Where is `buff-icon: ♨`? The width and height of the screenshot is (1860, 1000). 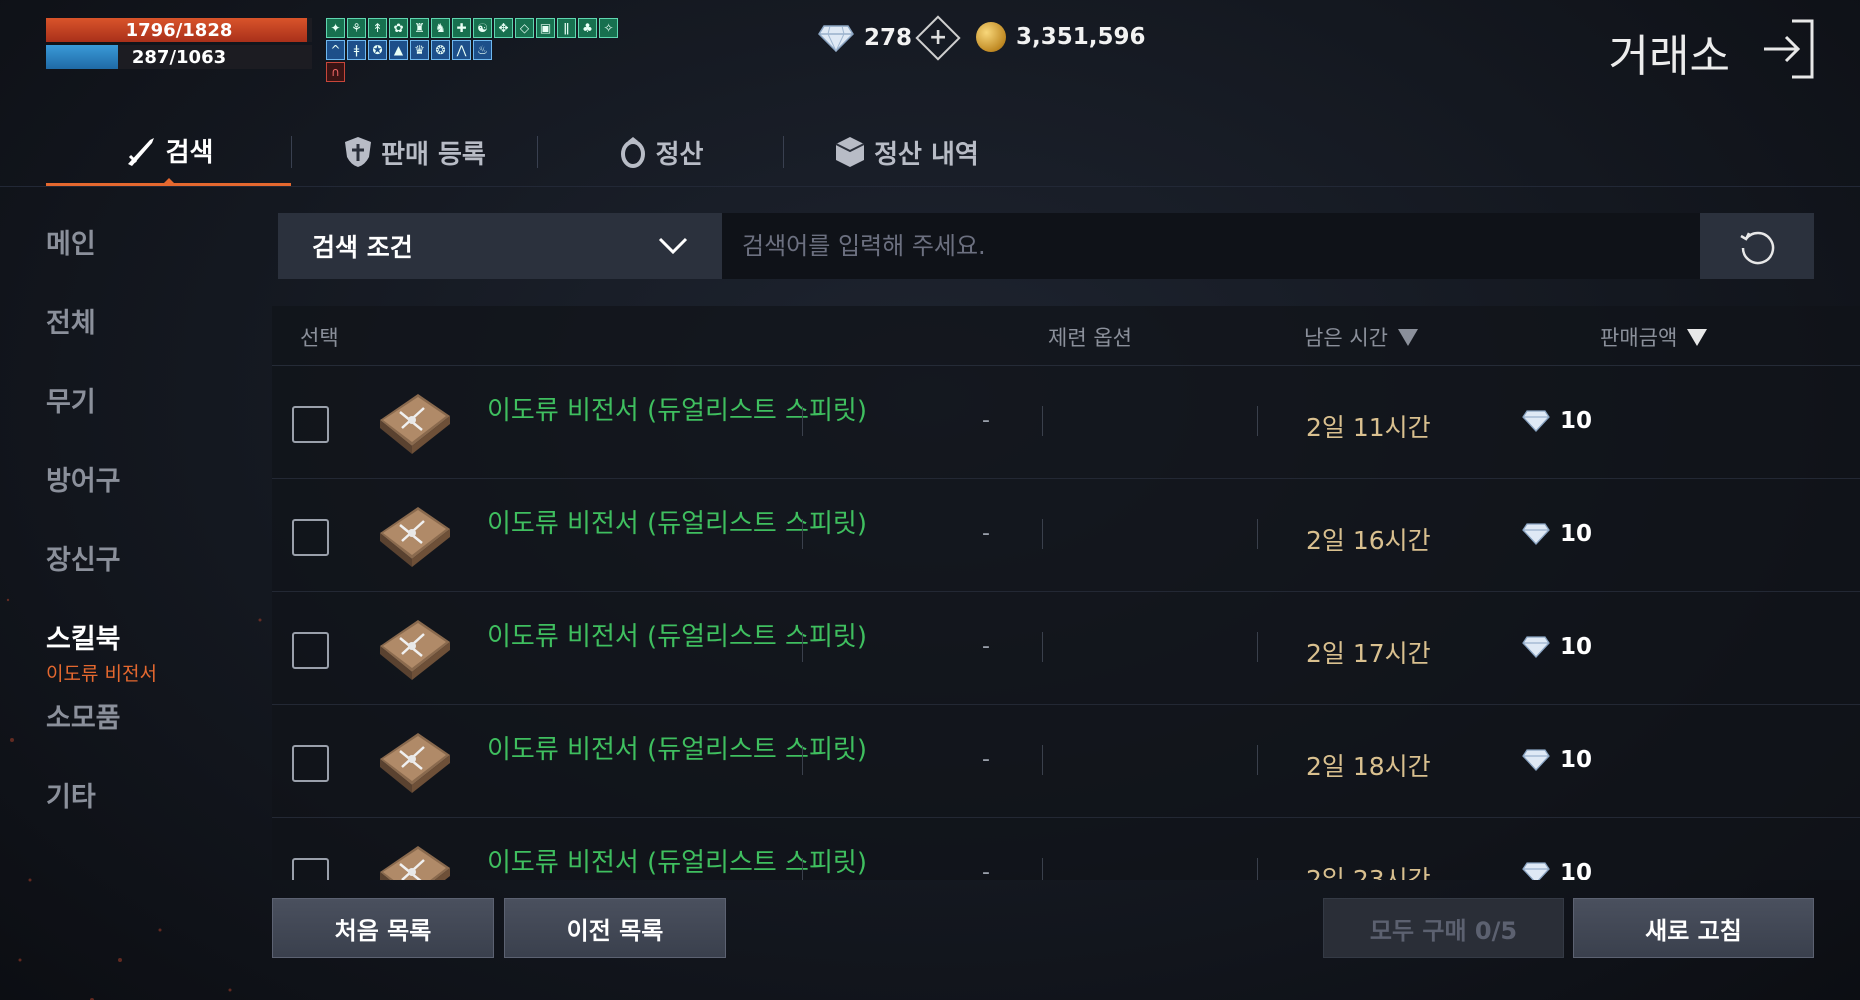
buff-icon: ♨ is located at coordinates (482, 50).